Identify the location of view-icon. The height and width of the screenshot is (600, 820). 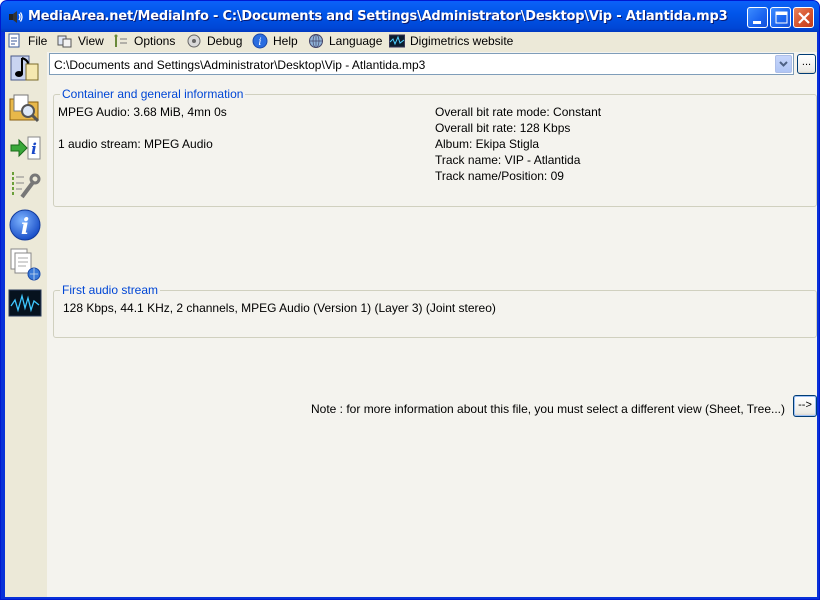
(65, 41).